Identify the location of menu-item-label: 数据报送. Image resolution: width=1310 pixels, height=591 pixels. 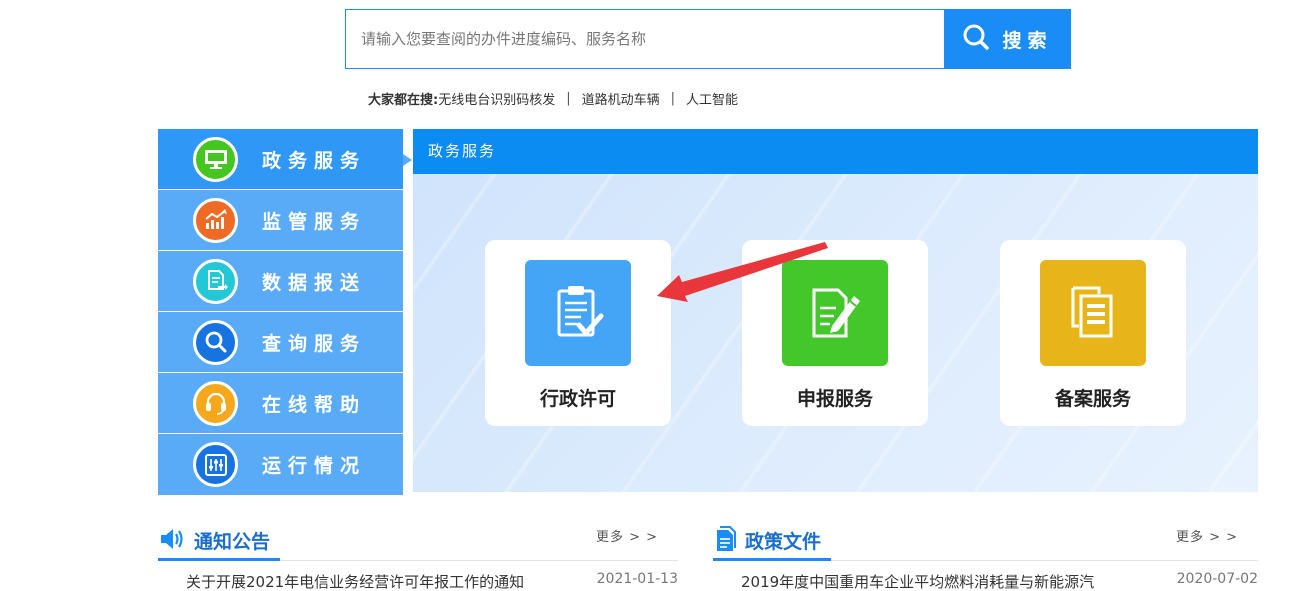
(314, 282).